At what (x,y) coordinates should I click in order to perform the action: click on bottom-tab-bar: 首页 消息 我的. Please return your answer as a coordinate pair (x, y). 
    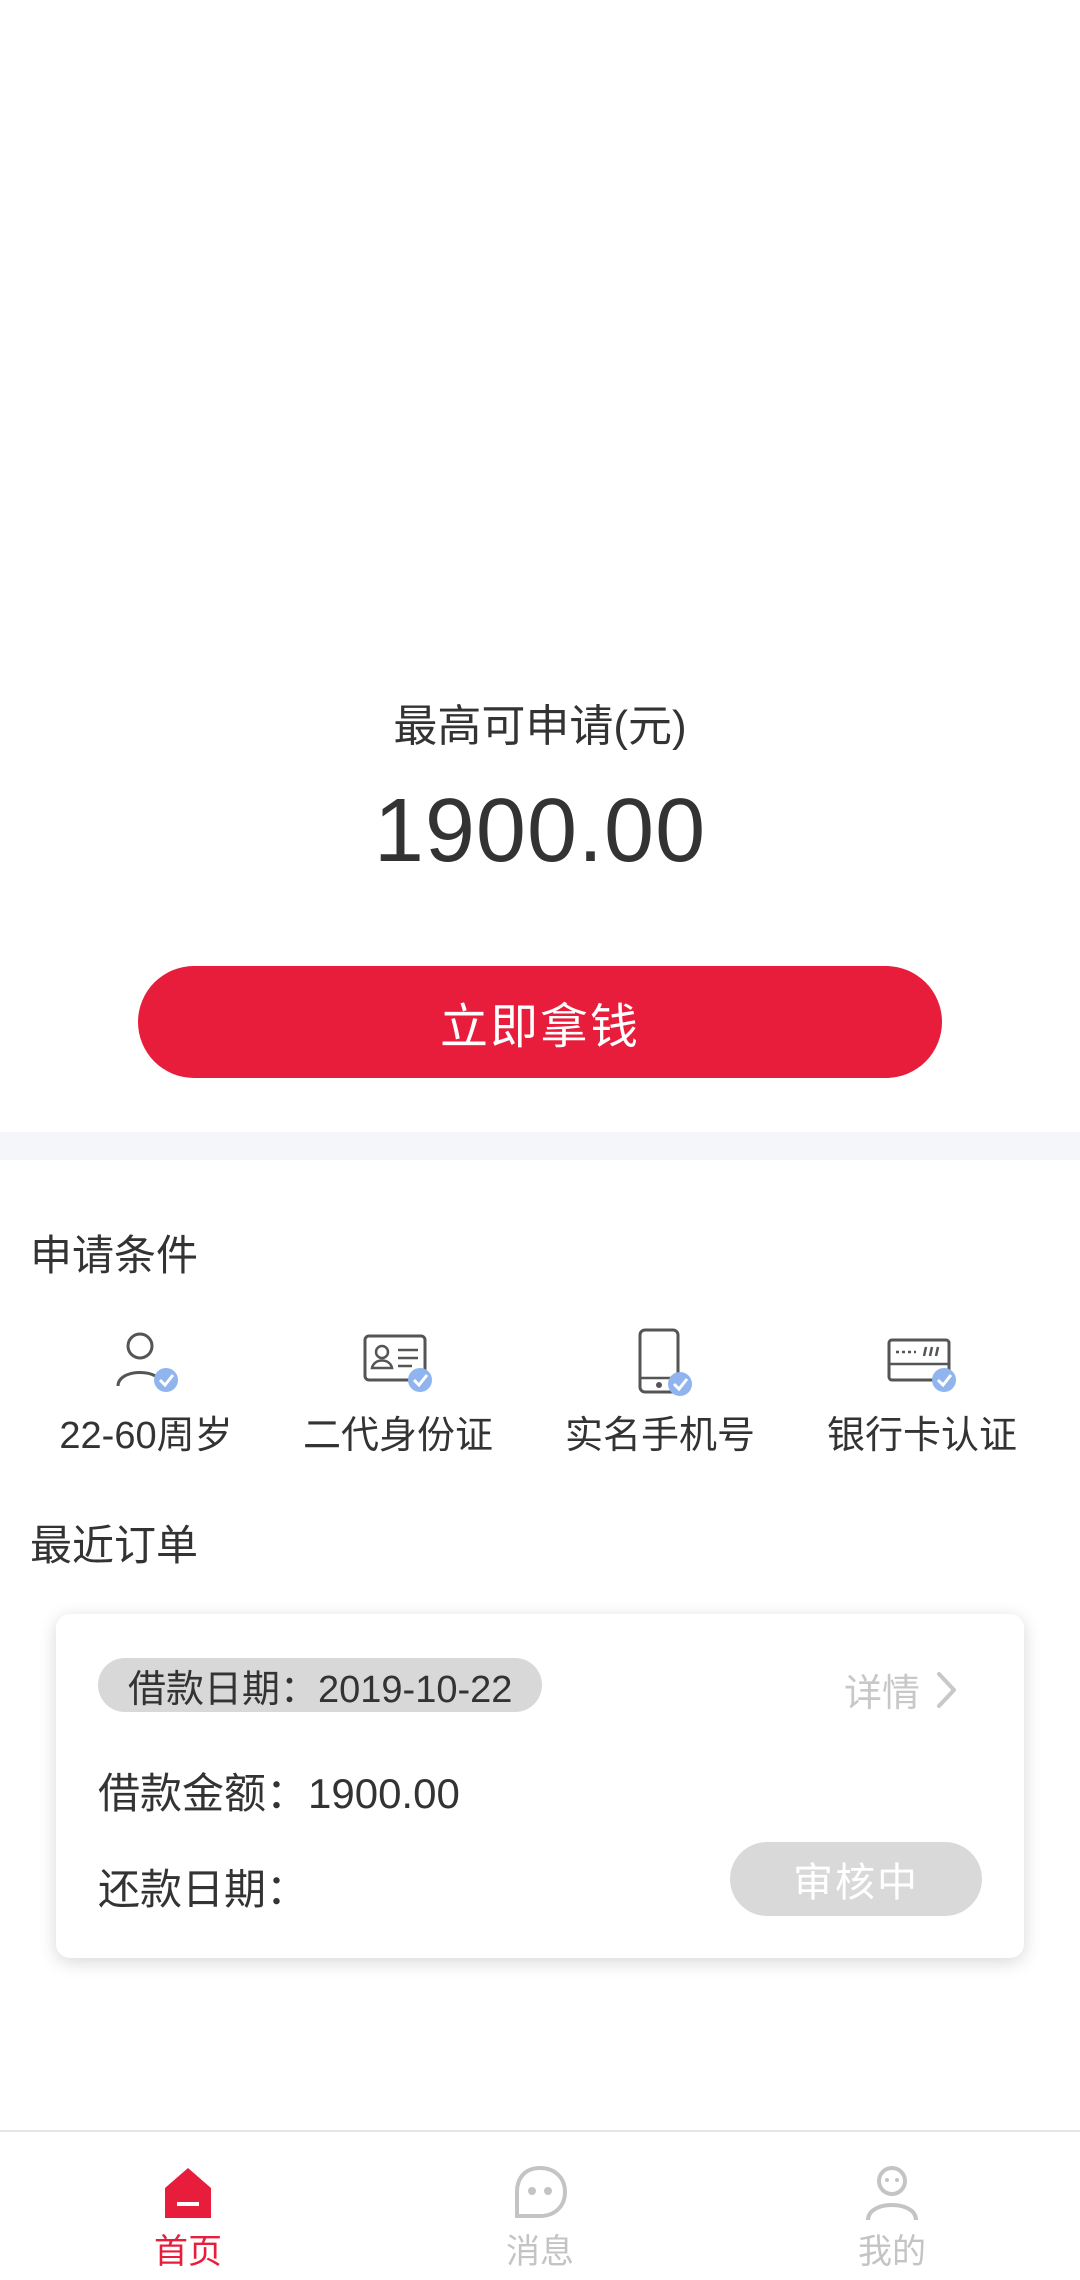
    Looking at the image, I should click on (540, 2205).